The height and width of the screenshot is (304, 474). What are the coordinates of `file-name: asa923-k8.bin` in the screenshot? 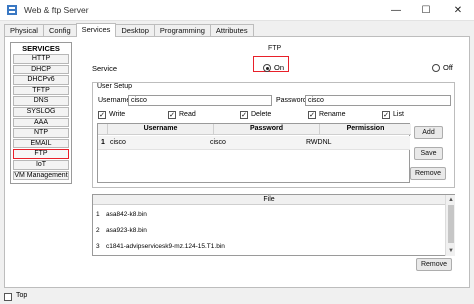 It's located at (126, 230).